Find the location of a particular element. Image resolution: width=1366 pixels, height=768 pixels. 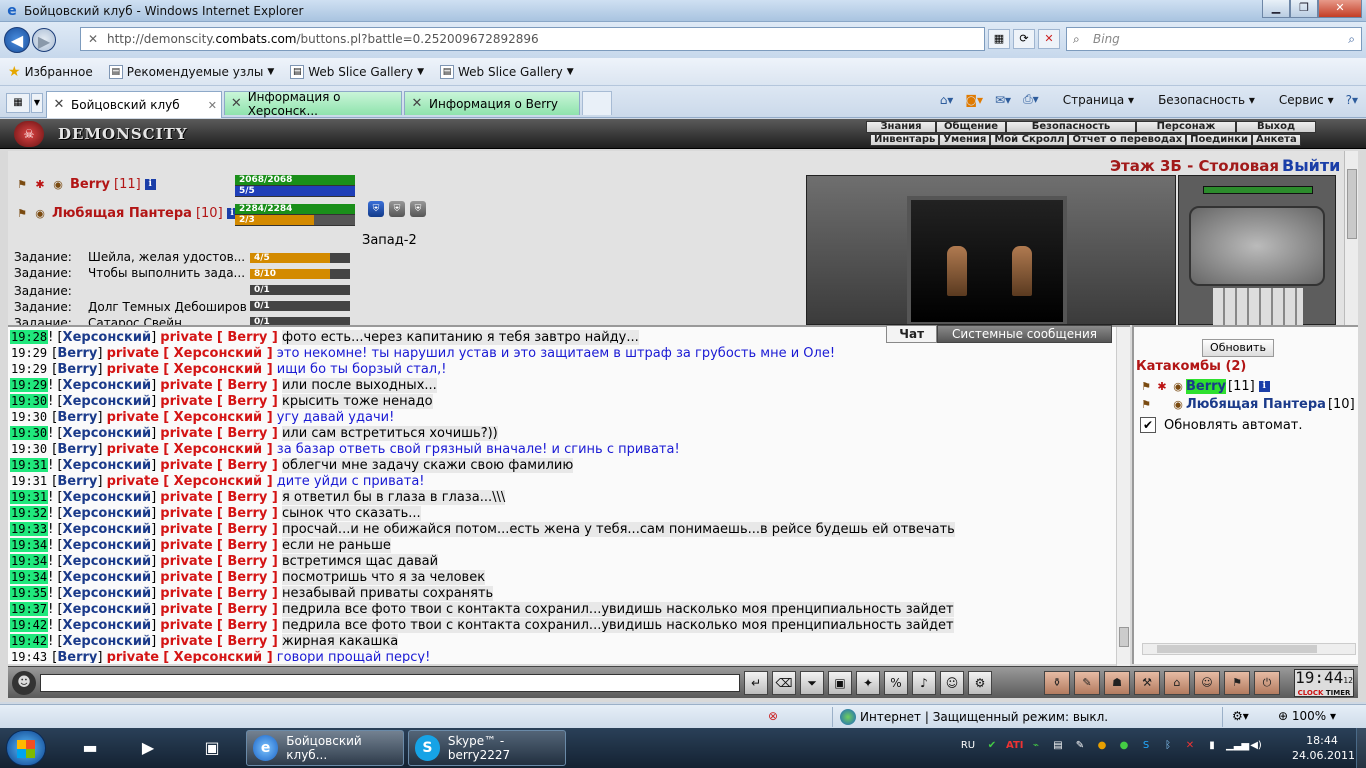

smiley-icon: ☻ is located at coordinates (24, 683).